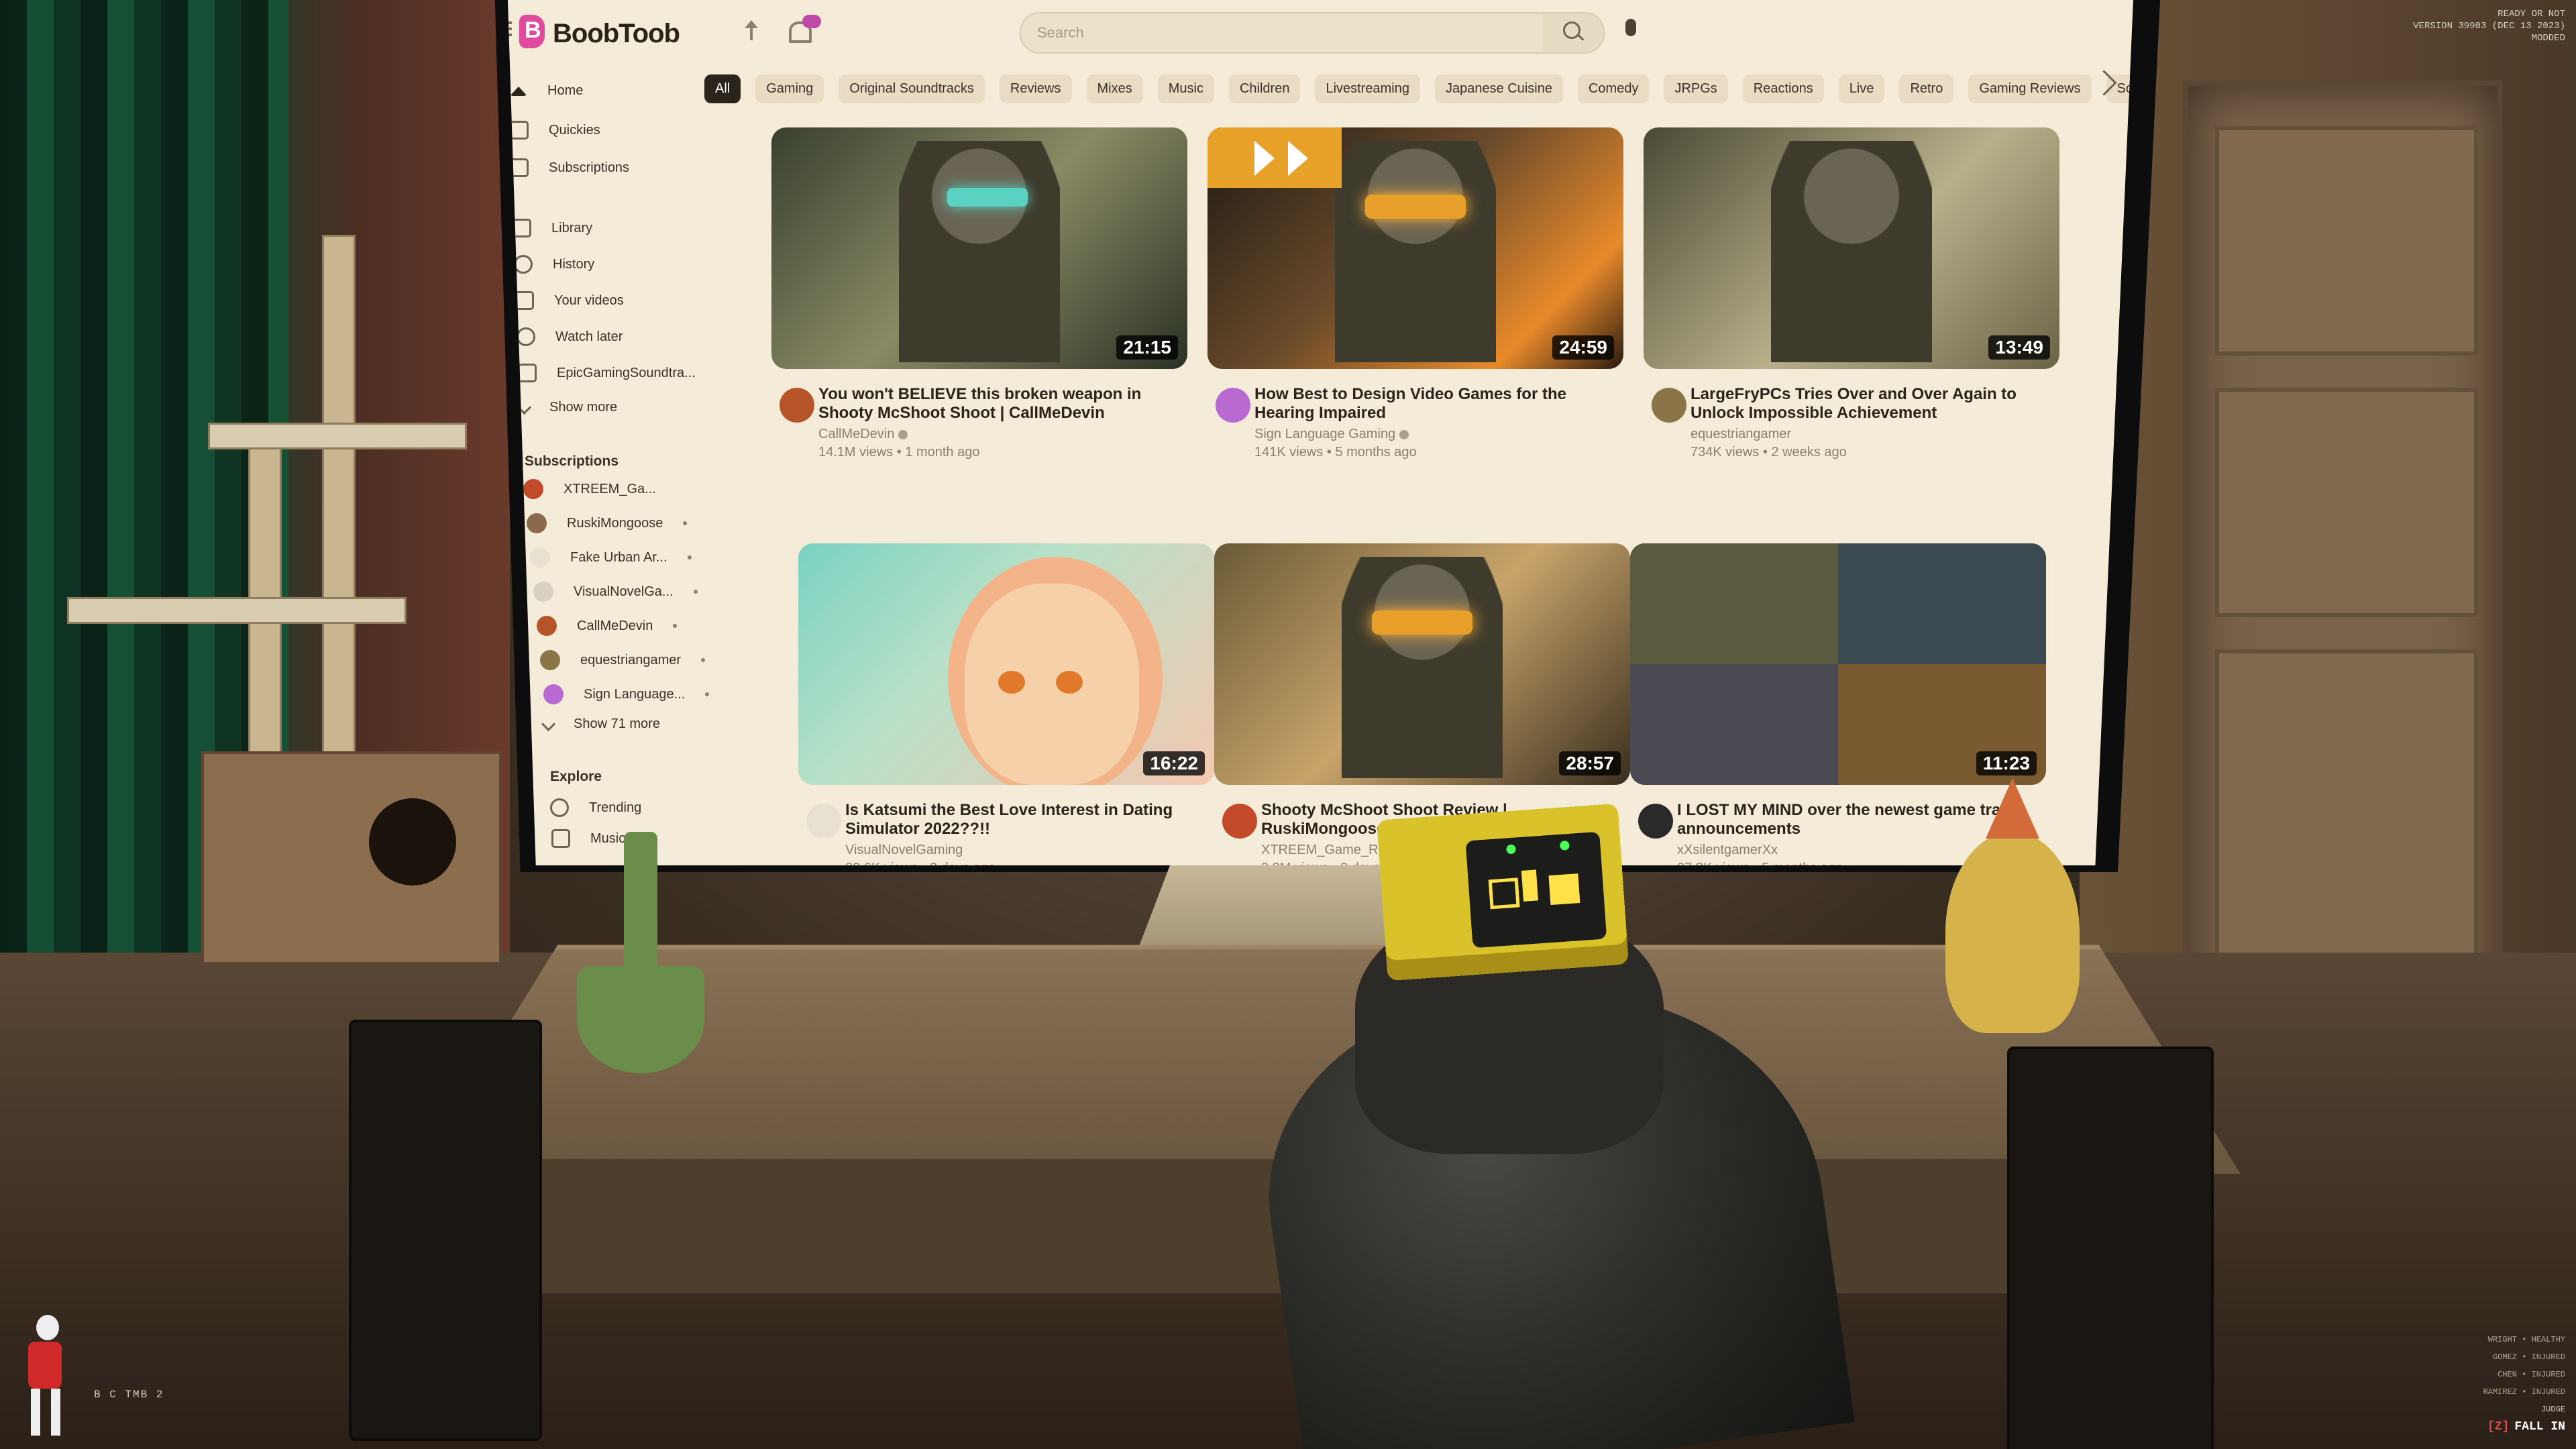 This screenshot has width=2576, height=1449. I want to click on chip-children: Children, so click(1264, 88).